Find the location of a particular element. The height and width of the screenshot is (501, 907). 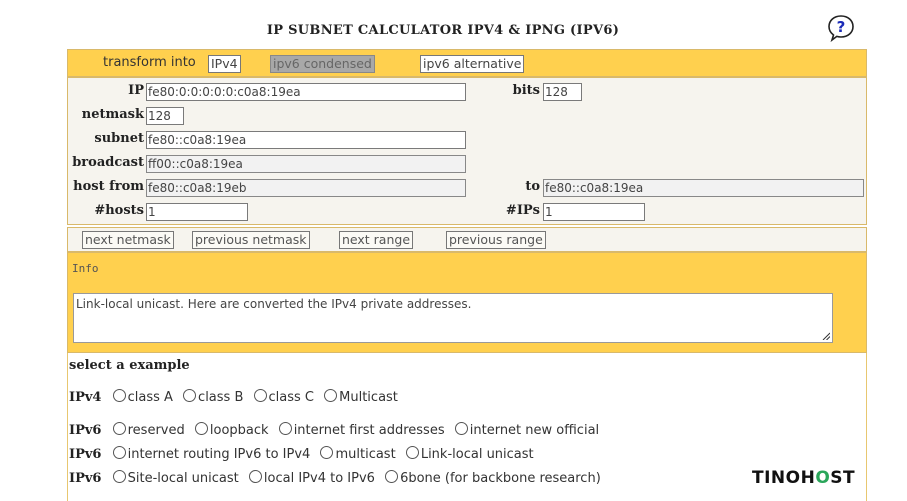

ipv6-alternative-button: ipv6 alternative is located at coordinates (472, 64).